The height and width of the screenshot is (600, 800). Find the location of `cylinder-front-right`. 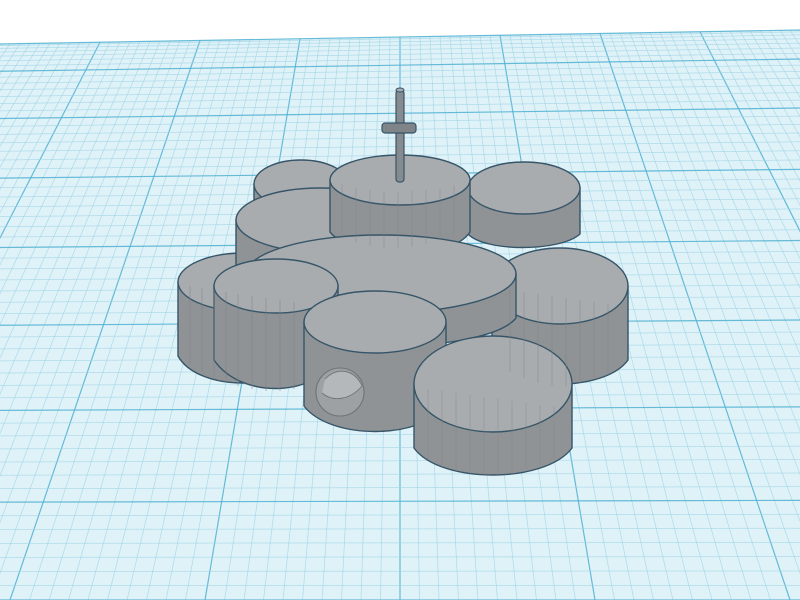

cylinder-front-right is located at coordinates (493, 405).